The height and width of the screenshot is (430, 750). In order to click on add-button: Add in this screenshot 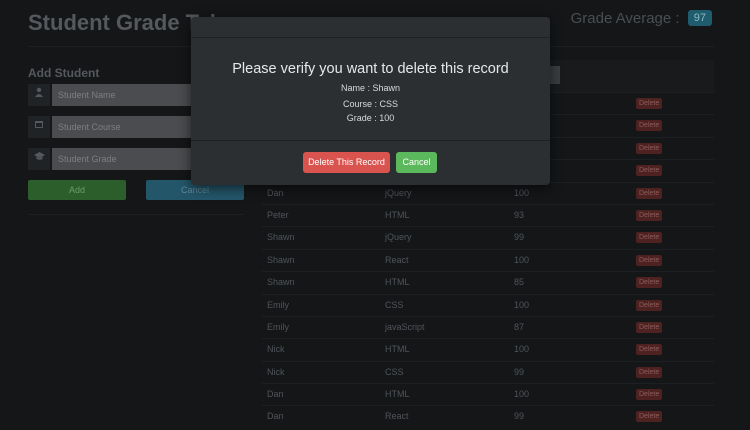, I will do `click(77, 190)`.